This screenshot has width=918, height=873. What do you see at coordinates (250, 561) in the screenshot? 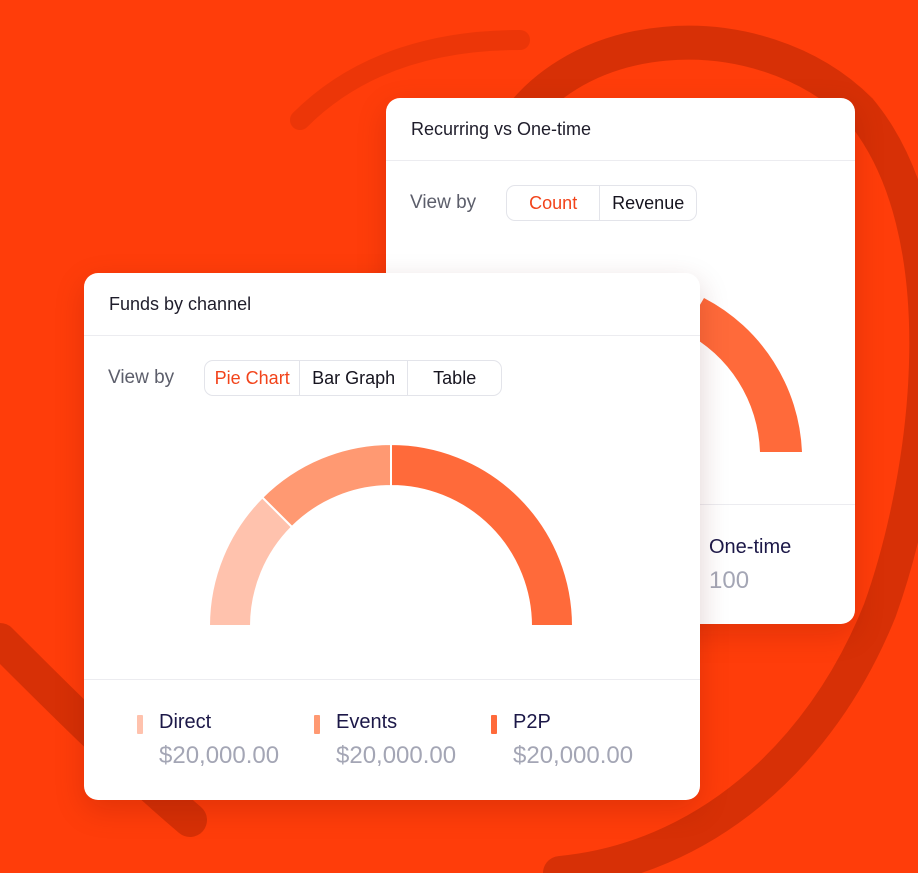
I see `donut-segment-direct` at bounding box center [250, 561].